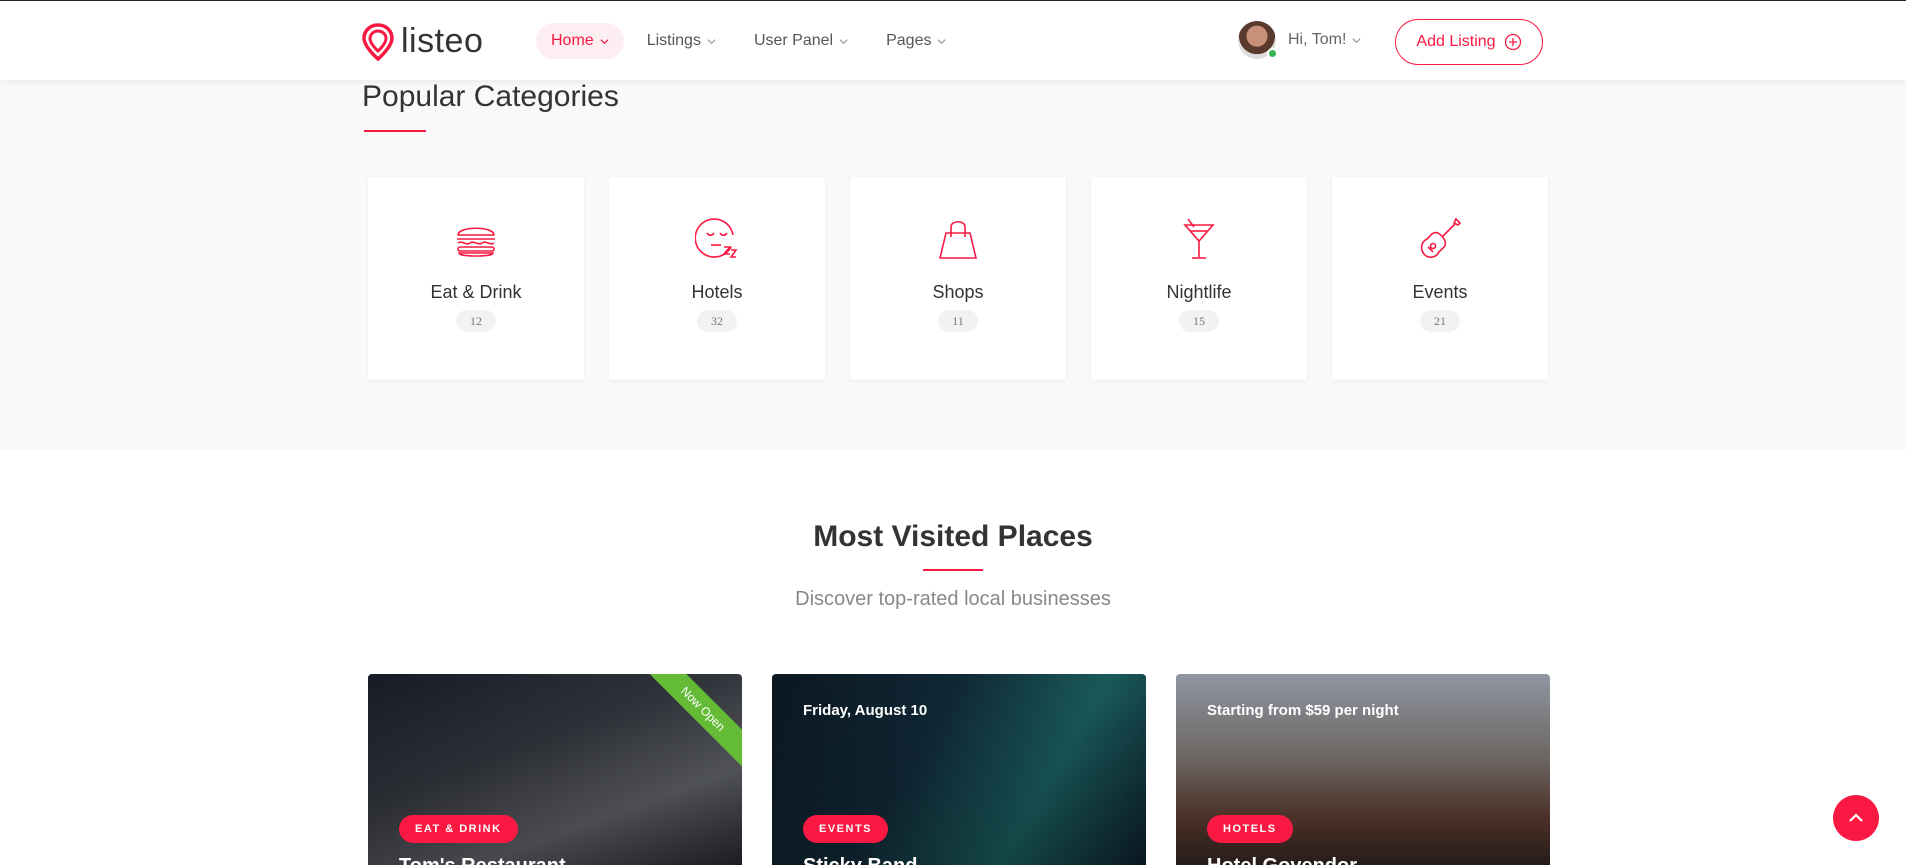 This screenshot has height=865, width=1906. I want to click on back-to-top-button, so click(1856, 818).